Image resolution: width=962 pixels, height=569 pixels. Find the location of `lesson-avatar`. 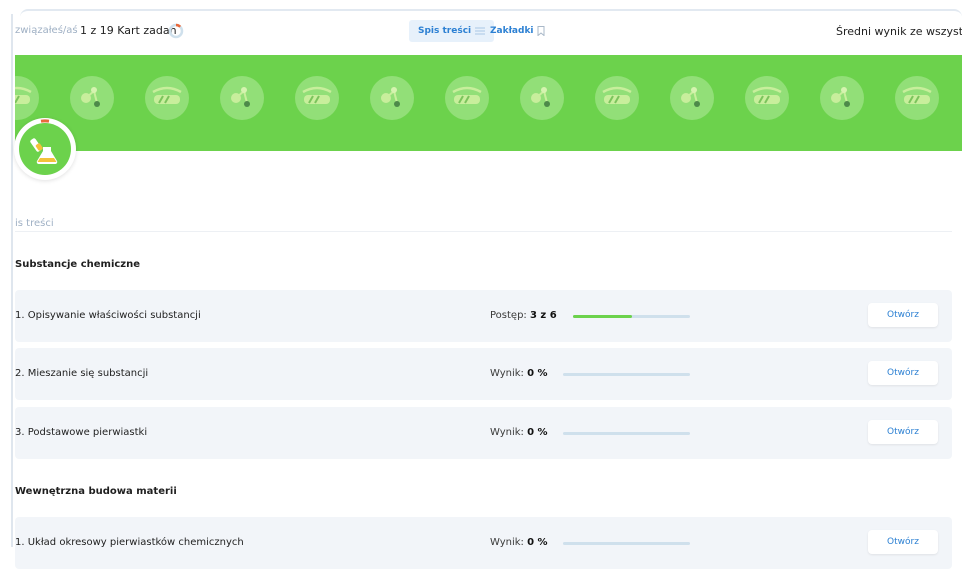

lesson-avatar is located at coordinates (45, 149).